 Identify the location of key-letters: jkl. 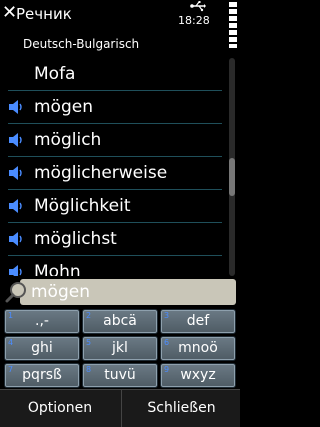
(120, 348).